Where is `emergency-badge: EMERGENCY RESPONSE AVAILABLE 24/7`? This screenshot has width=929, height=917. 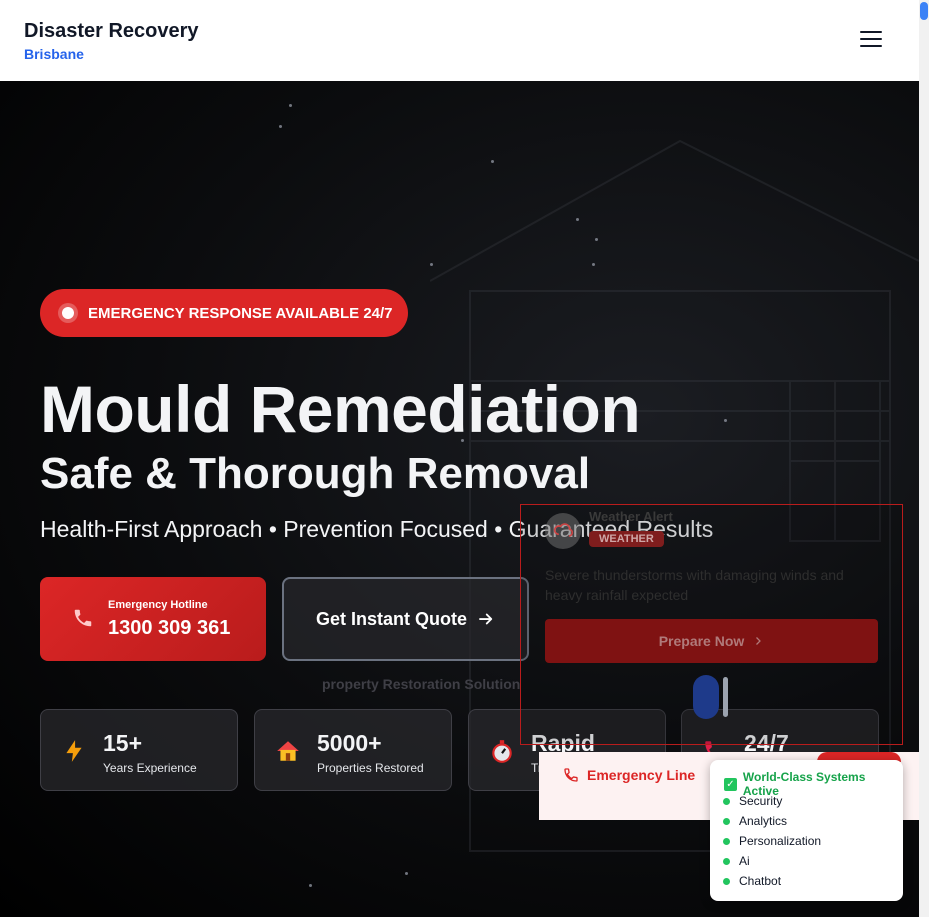 emergency-badge: EMERGENCY RESPONSE AVAILABLE 24/7 is located at coordinates (224, 313).